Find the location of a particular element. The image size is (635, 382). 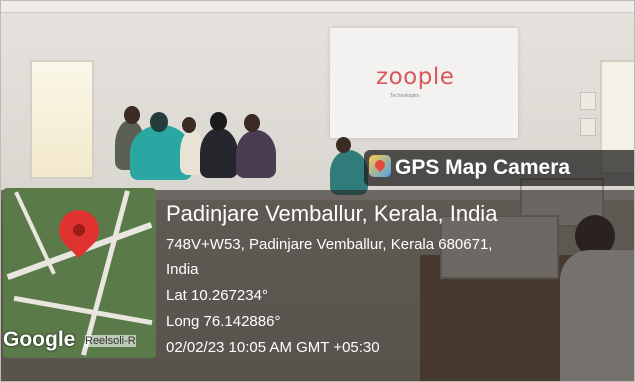

map-road-label: Reelsoli-R is located at coordinates (110, 341).